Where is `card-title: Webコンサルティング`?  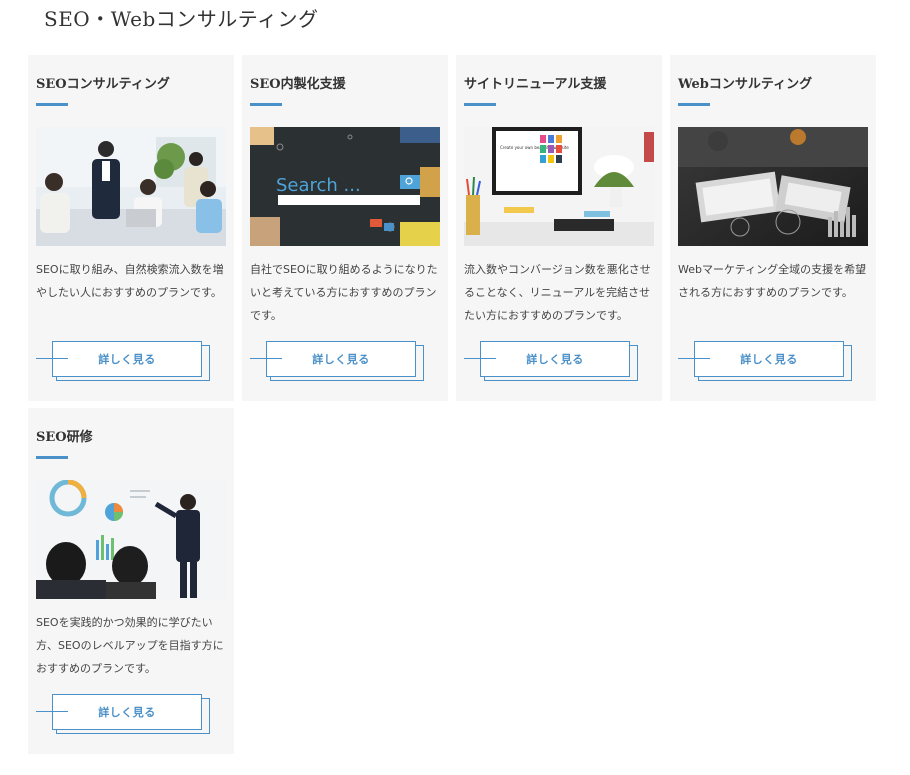 card-title: Webコンサルティング is located at coordinates (745, 84).